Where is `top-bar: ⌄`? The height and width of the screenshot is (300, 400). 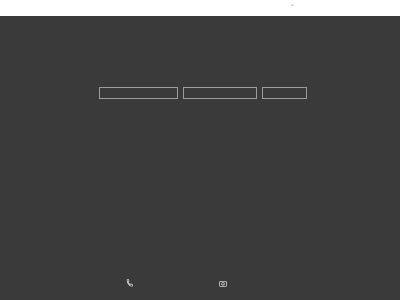 top-bar: ⌄ is located at coordinates (200, 8).